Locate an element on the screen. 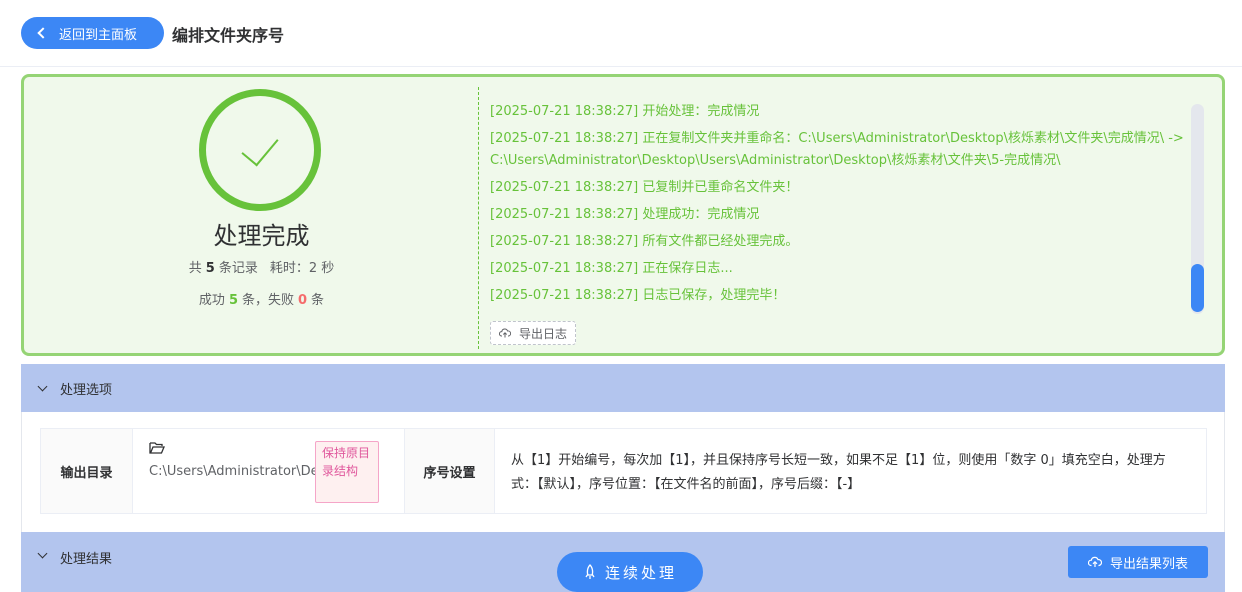  folder-open-icon is located at coordinates (157, 450).